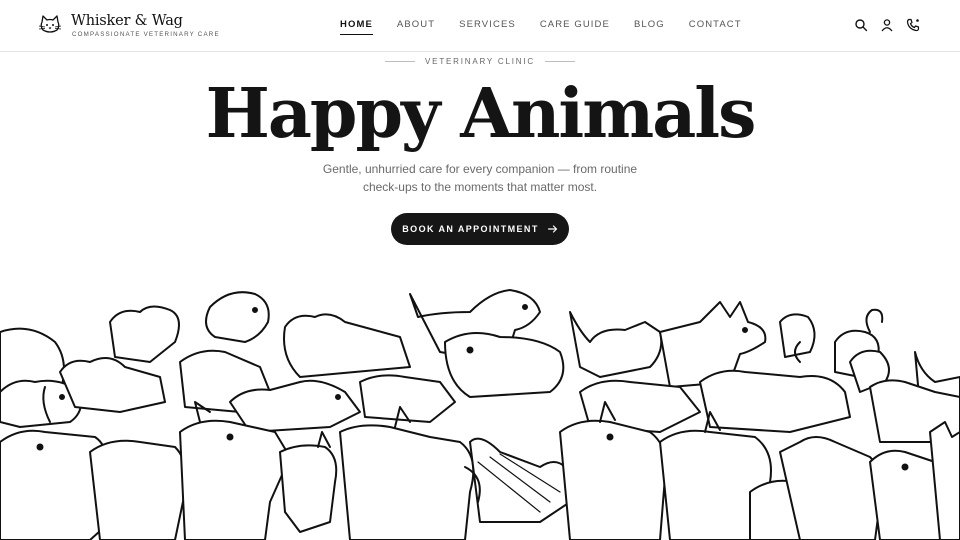  I want to click on book-appointment-button: BOOK AN APPOINTMENT, so click(480, 229).